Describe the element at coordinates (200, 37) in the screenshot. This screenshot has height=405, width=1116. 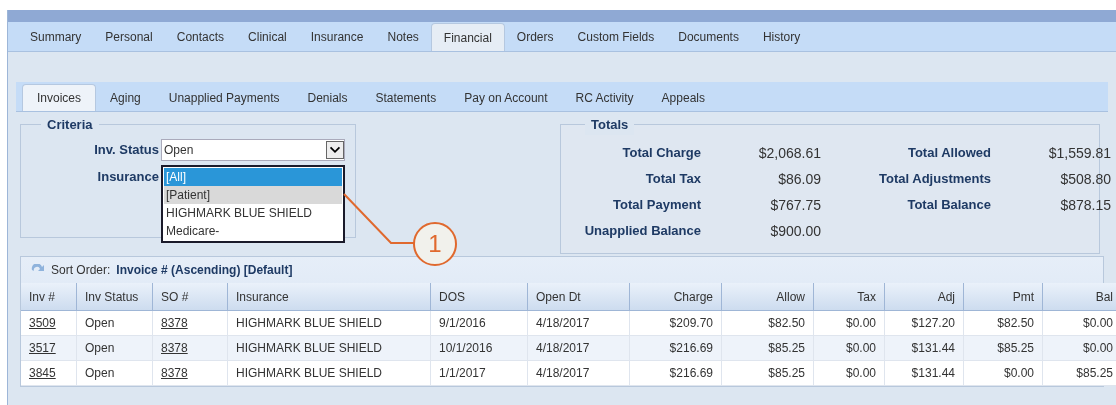
I see `main-tab: Contacts` at that location.